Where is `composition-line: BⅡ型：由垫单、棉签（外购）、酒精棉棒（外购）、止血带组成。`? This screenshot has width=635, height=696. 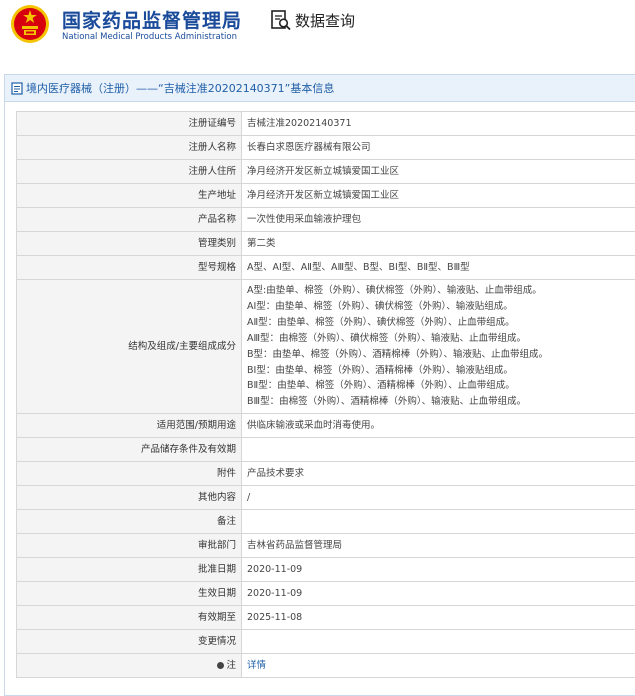
composition-line: BⅡ型：由垫单、棉签（外购）、酒精棉棒（外购）、止血带组成。 is located at coordinates (441, 386).